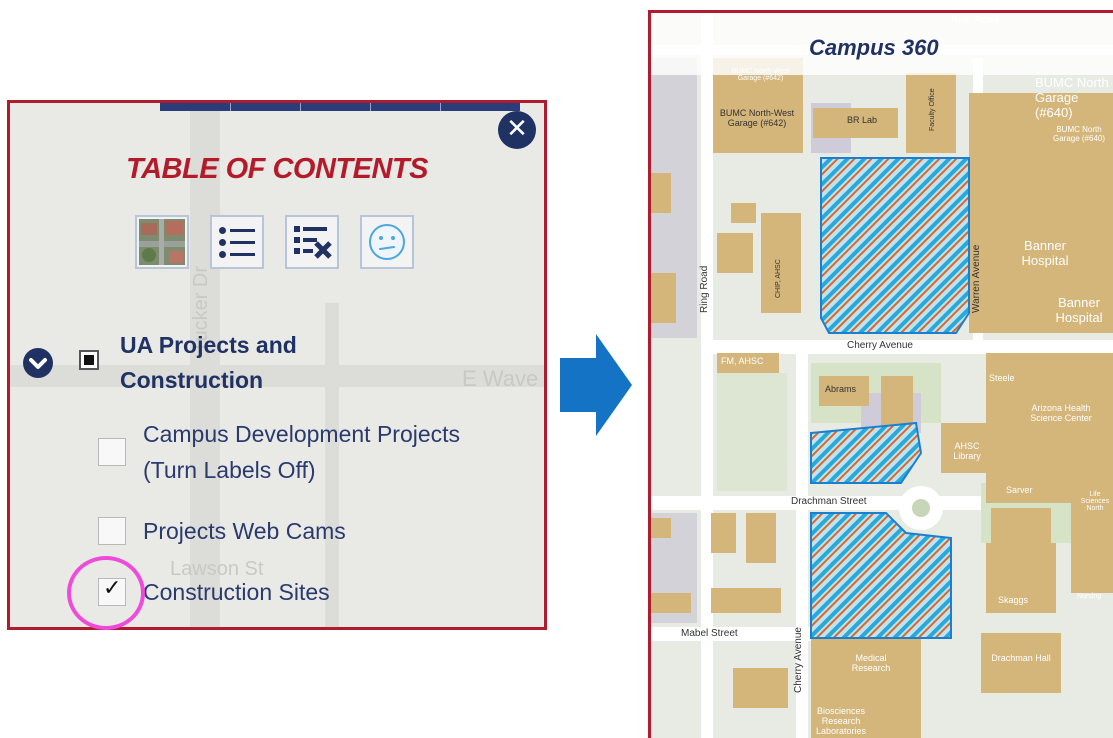  What do you see at coordinates (340, 107) in the screenshot?
I see `toolbar-tab-strip` at bounding box center [340, 107].